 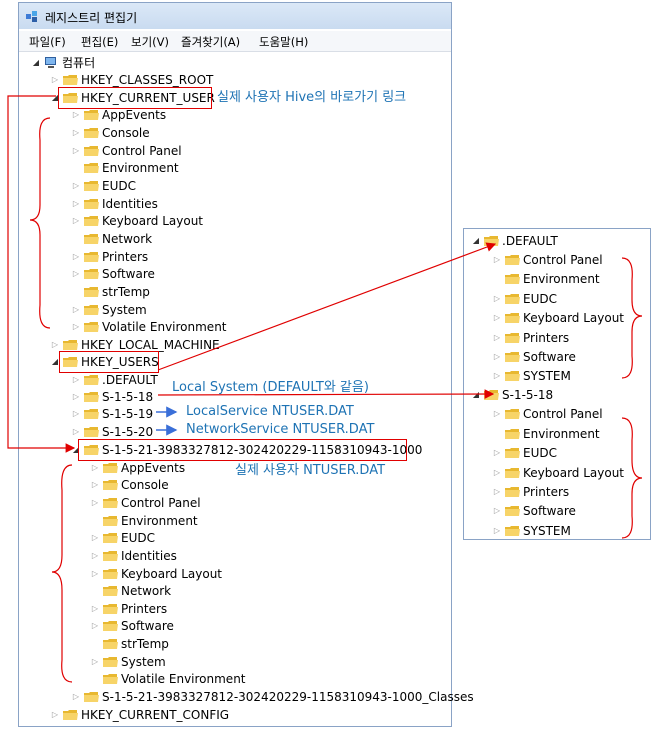 I want to click on tree-sid-keyboard-layout: ▷ Keyboard Layout, so click(x=157, y=574).